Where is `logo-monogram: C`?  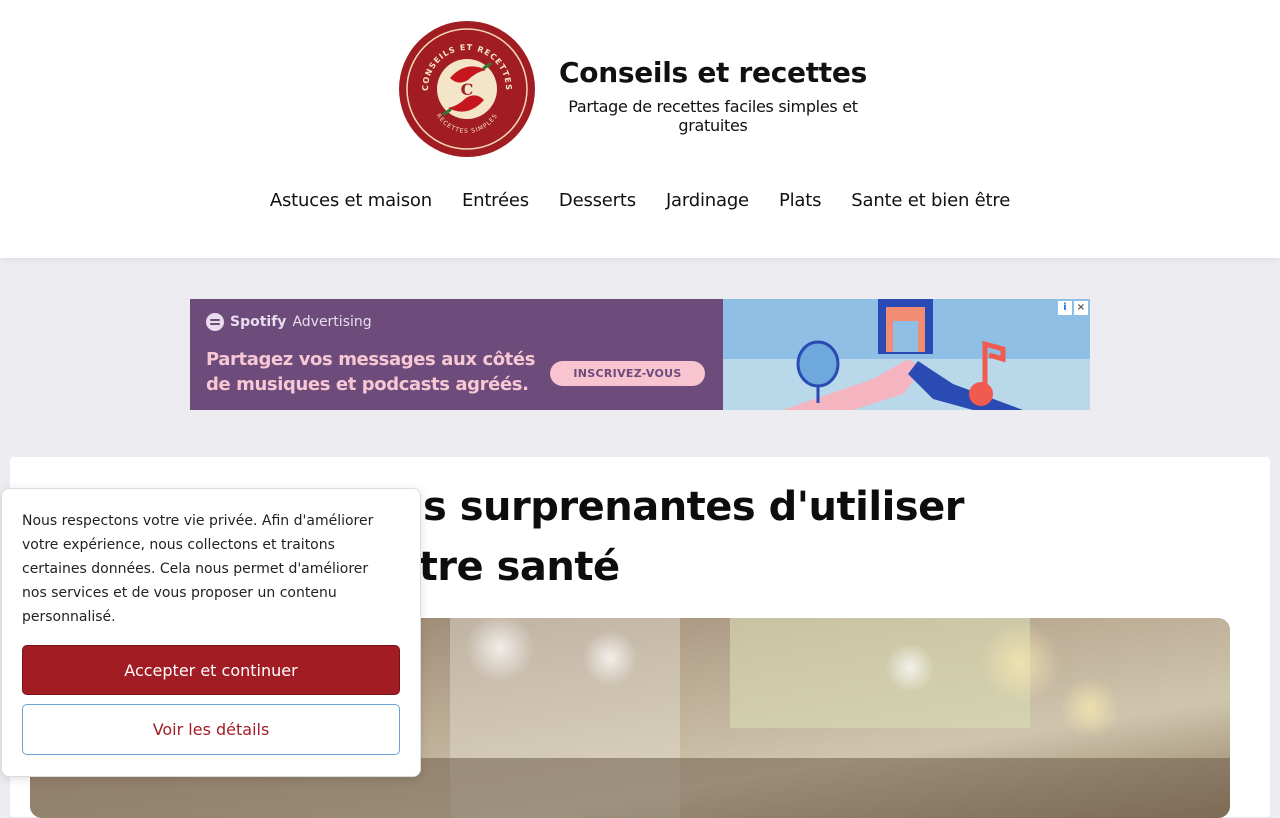
logo-monogram: C is located at coordinates (467, 89).